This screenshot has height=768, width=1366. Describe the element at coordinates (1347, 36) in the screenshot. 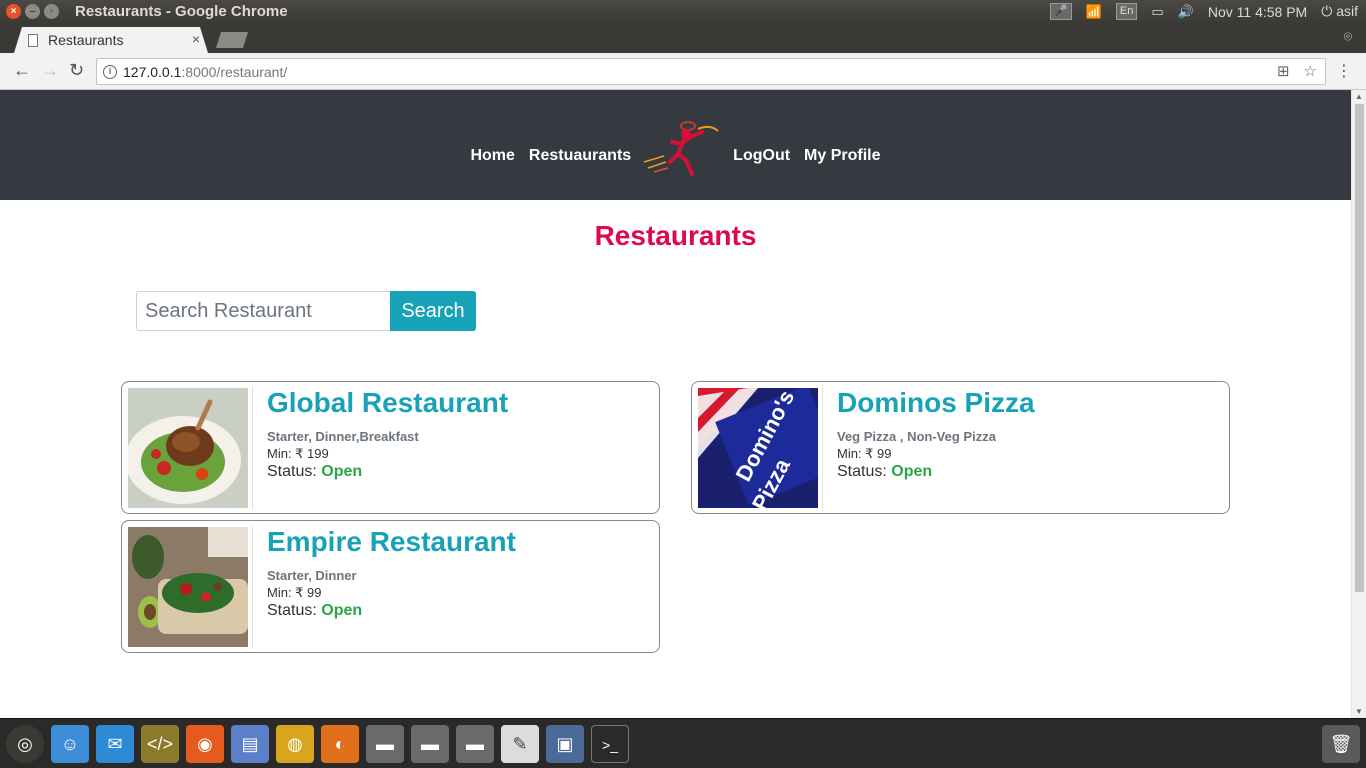

I see `incognito-icon: ⌾` at that location.